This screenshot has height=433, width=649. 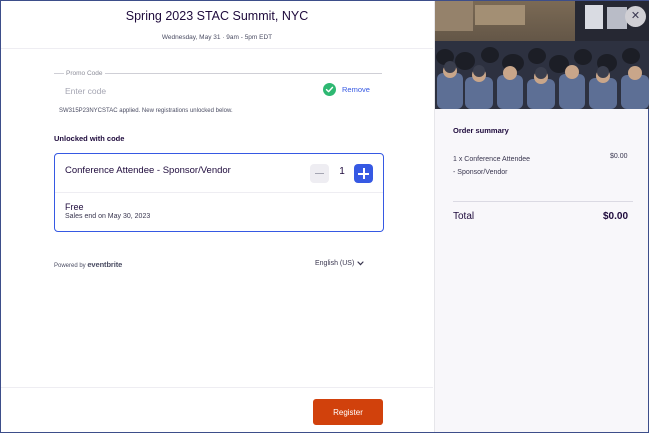 I want to click on increase-quantity-button, so click(x=363, y=173).